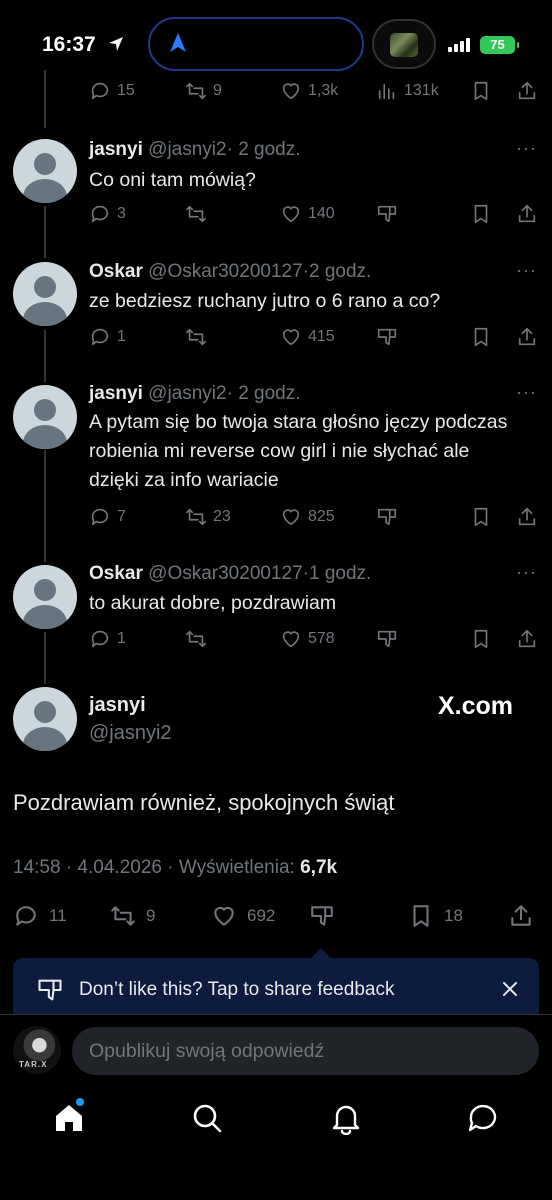  What do you see at coordinates (459, 45) in the screenshot?
I see `signal-icon` at bounding box center [459, 45].